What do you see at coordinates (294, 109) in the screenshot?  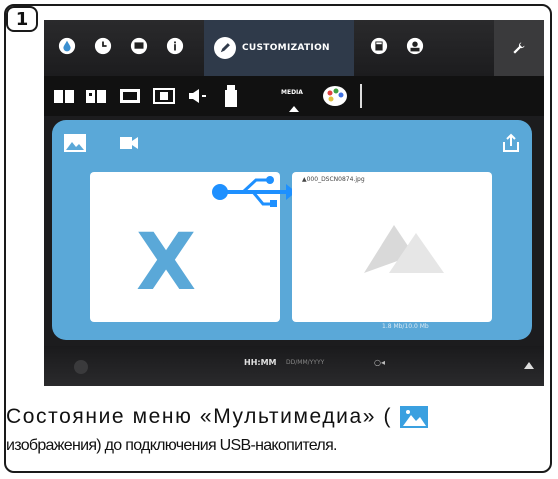 I see `selected-caret` at bounding box center [294, 109].